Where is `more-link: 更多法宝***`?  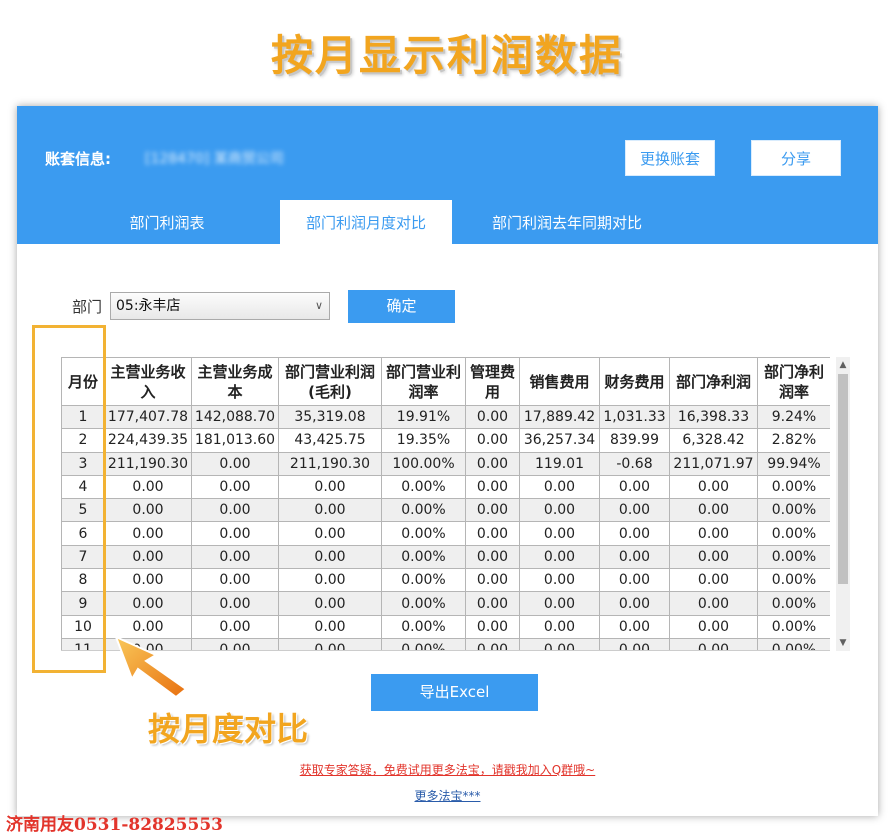 more-link: 更多法宝*** is located at coordinates (447, 795).